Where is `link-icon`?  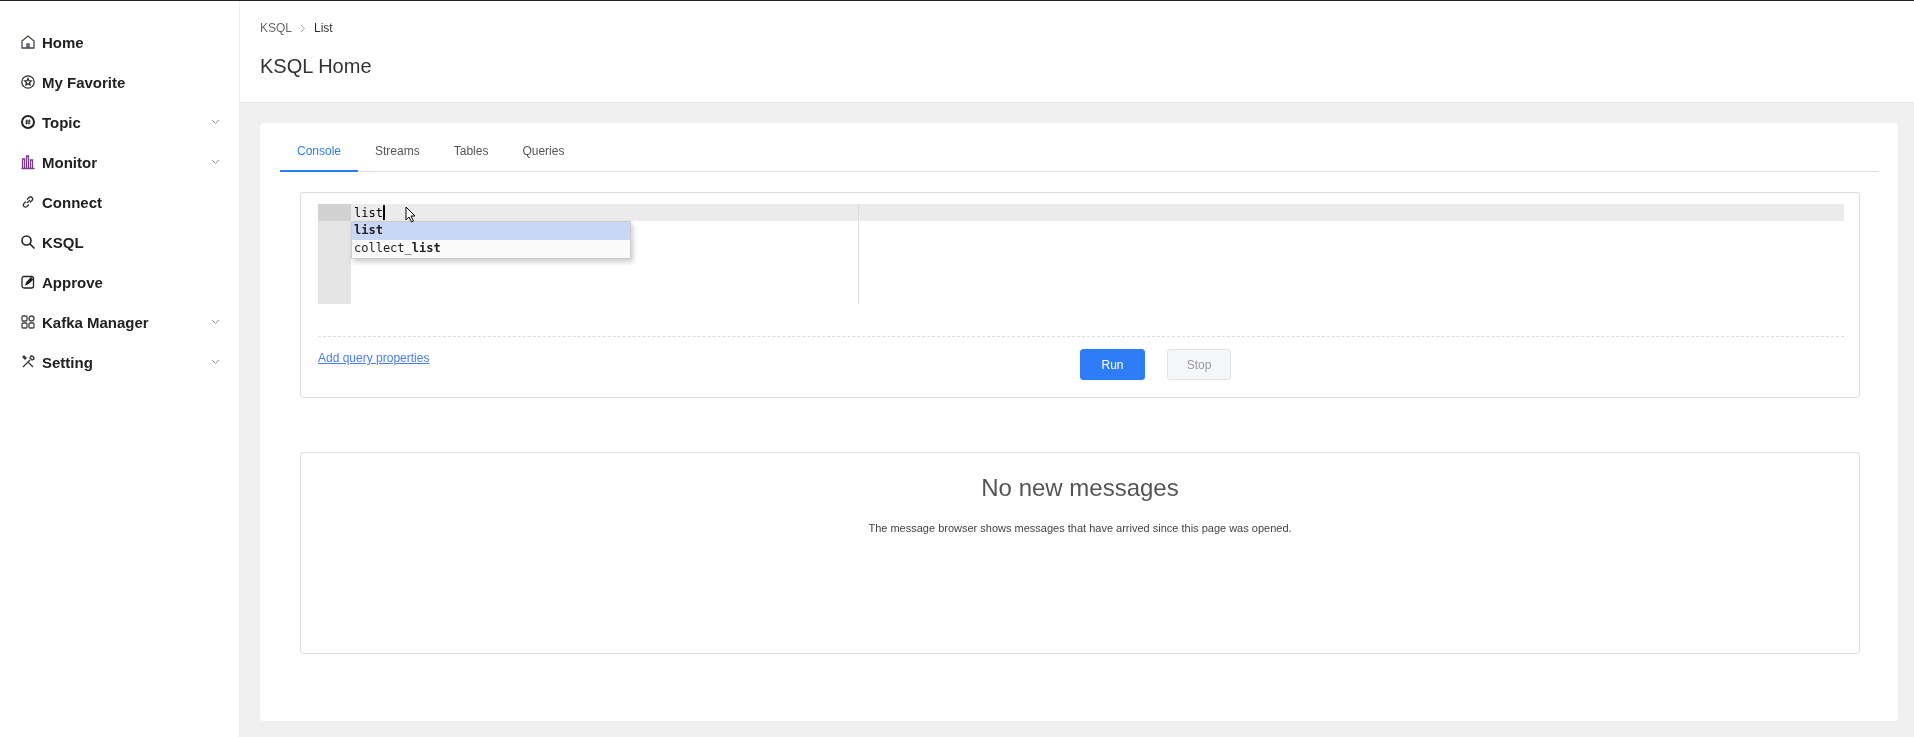
link-icon is located at coordinates (28, 202).